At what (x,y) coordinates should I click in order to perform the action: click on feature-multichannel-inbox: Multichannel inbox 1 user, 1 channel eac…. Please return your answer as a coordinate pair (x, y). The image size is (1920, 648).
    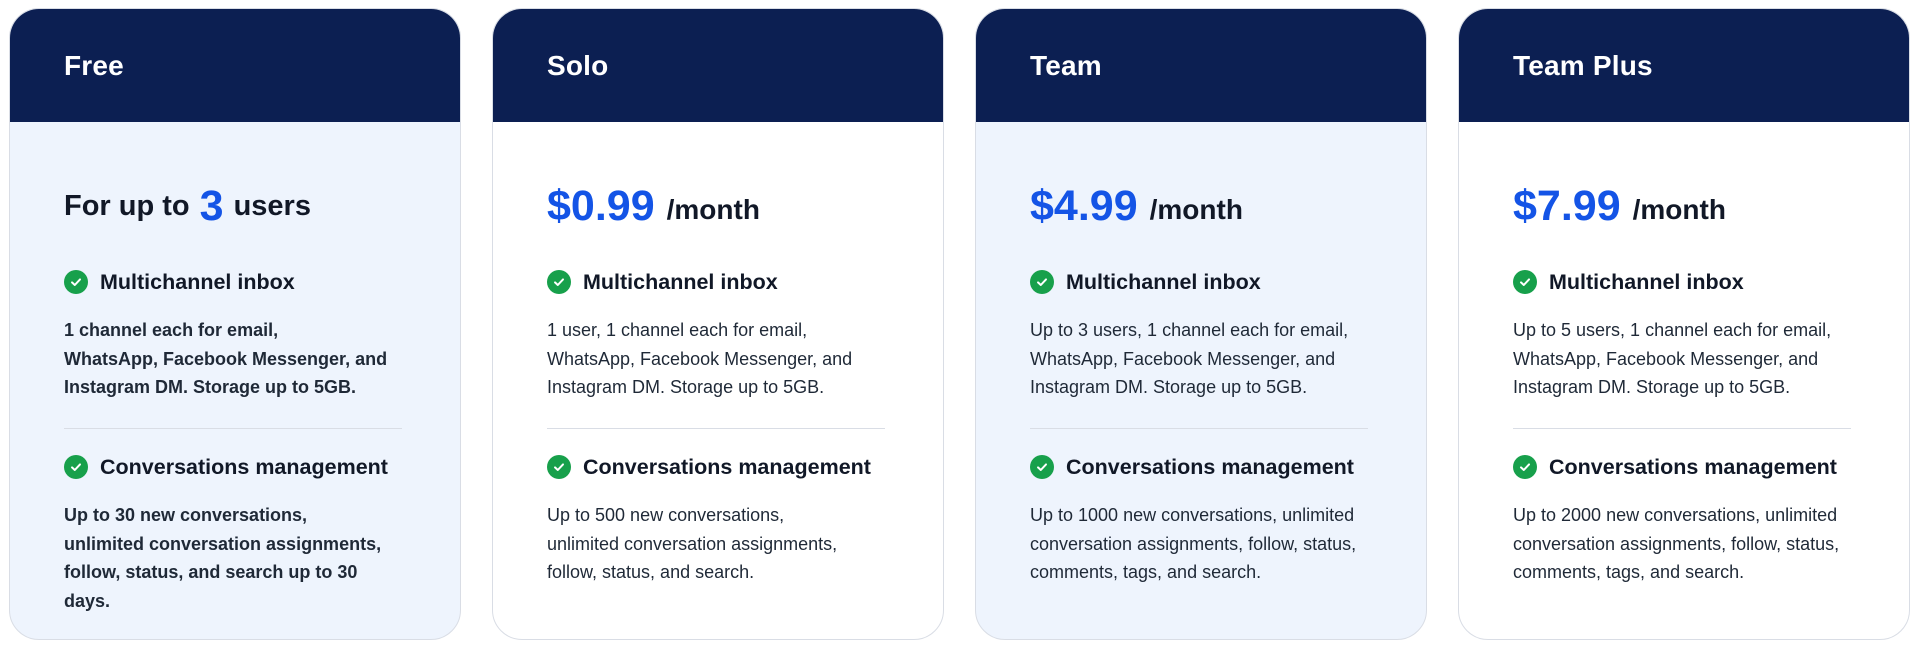
    Looking at the image, I should click on (718, 332).